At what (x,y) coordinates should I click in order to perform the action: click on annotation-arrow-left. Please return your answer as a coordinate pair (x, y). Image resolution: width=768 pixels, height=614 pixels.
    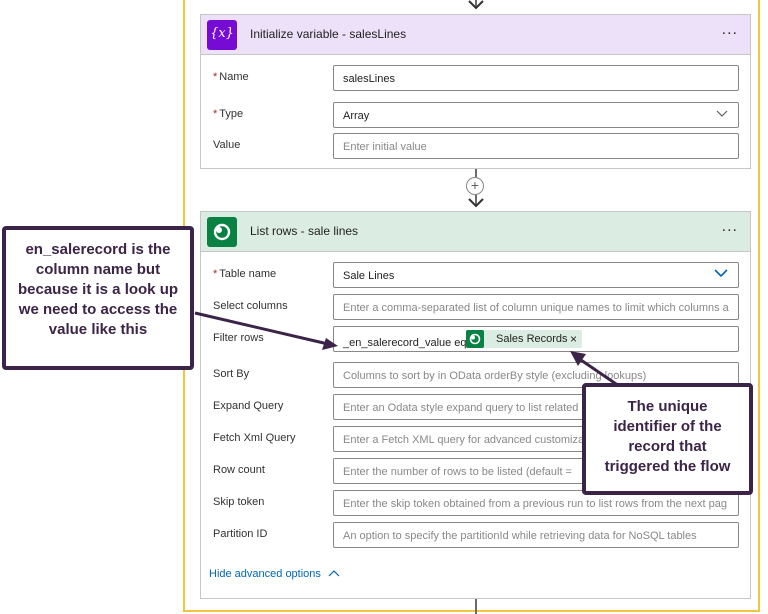
    Looking at the image, I should click on (261, 328).